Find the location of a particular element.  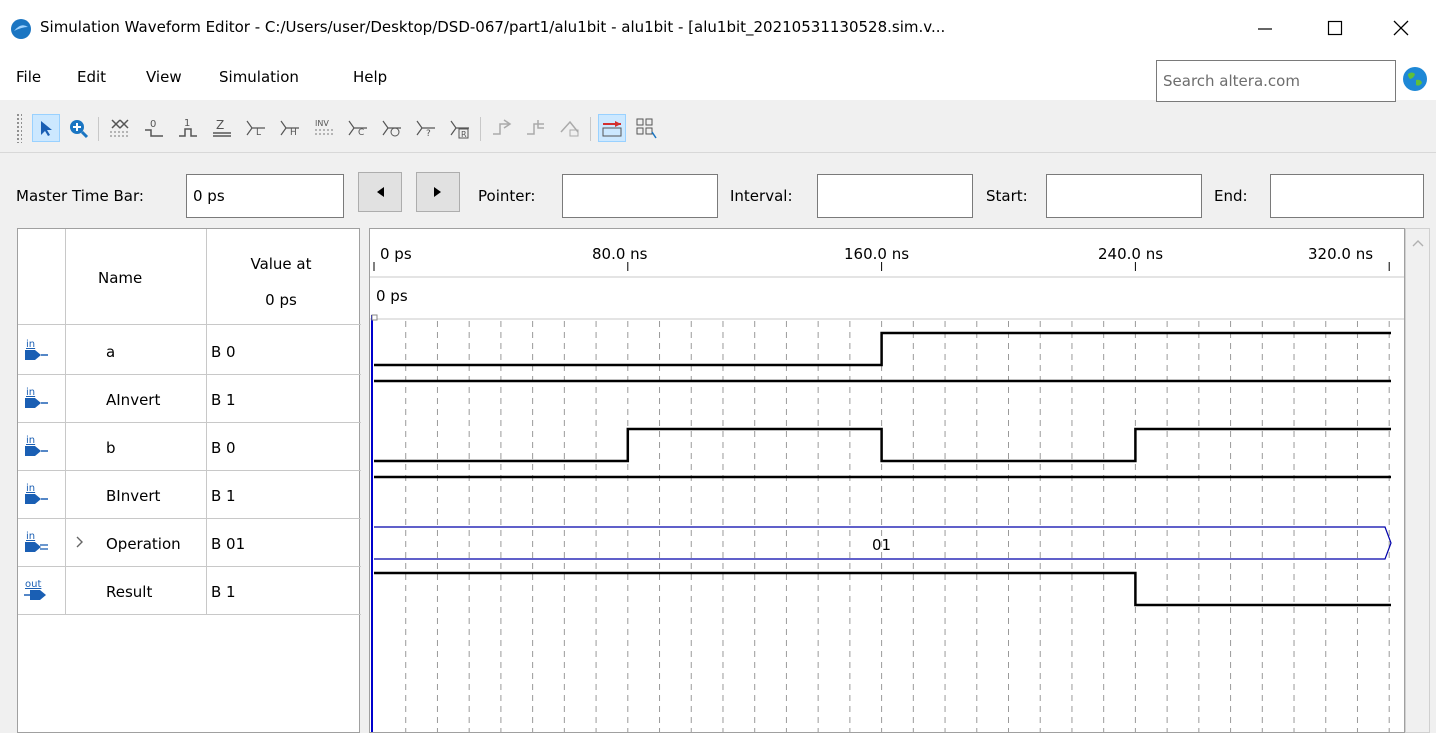

arbitrary-value-button: ? is located at coordinates (426, 128).